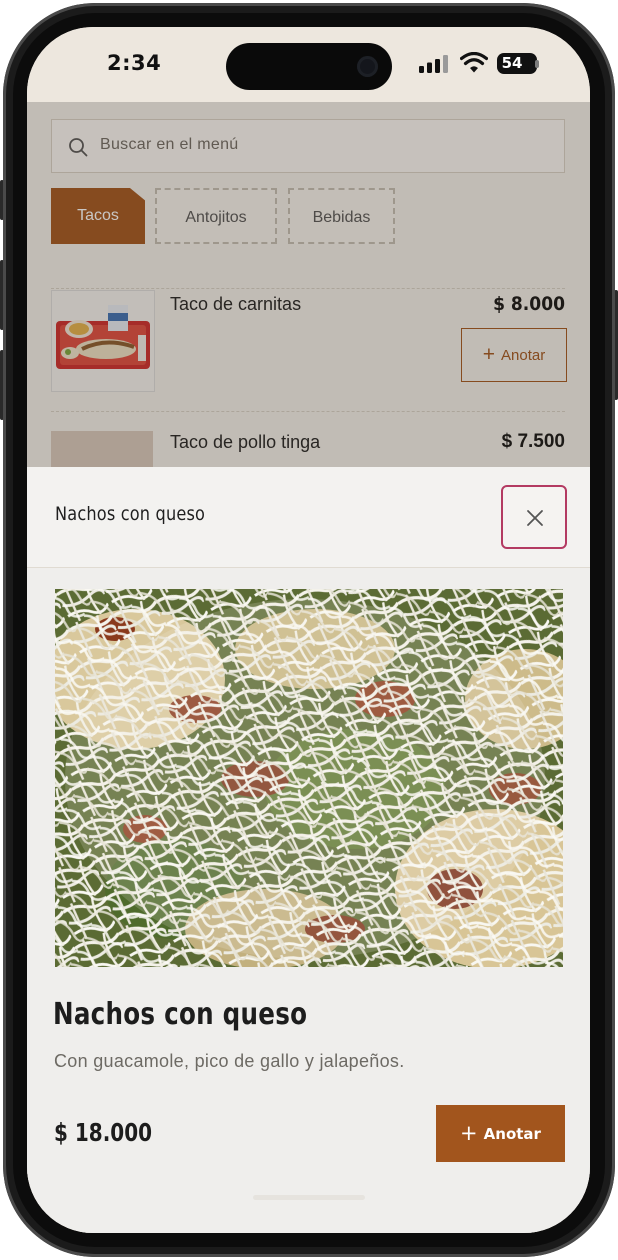 The width and height of the screenshot is (618, 1260). Describe the element at coordinates (469, 1133) in the screenshot. I see `plus-icon: +` at that location.